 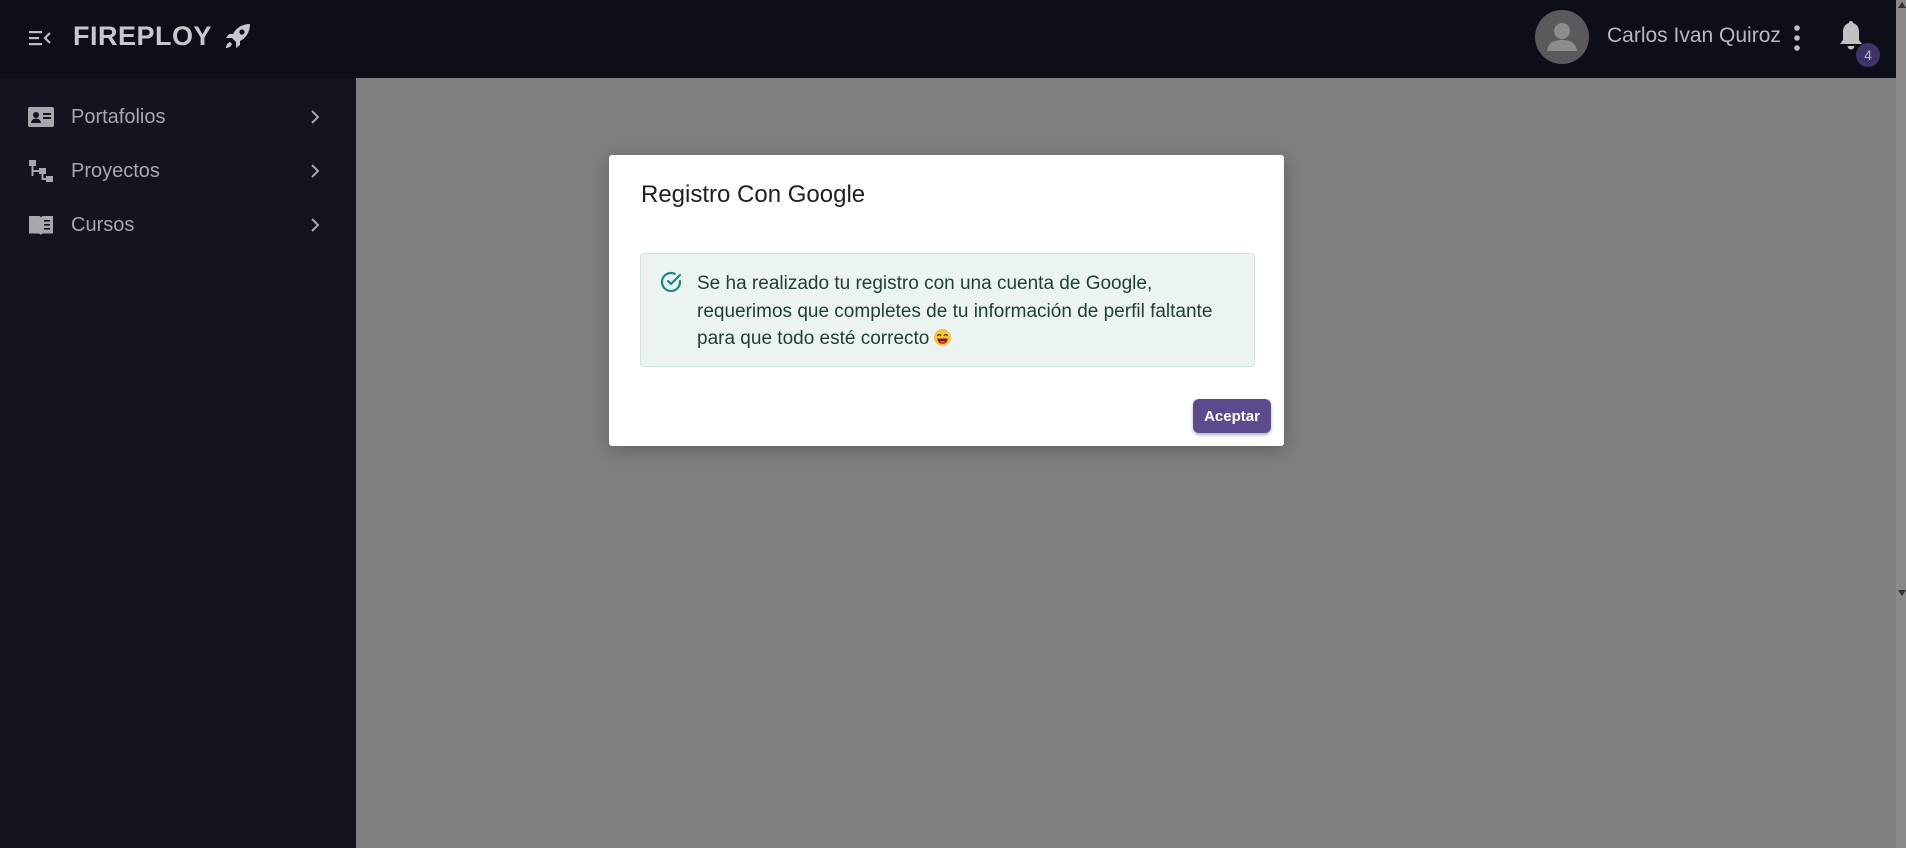 I want to click on sidebar-item-cursos: Cursos, so click(x=178, y=225).